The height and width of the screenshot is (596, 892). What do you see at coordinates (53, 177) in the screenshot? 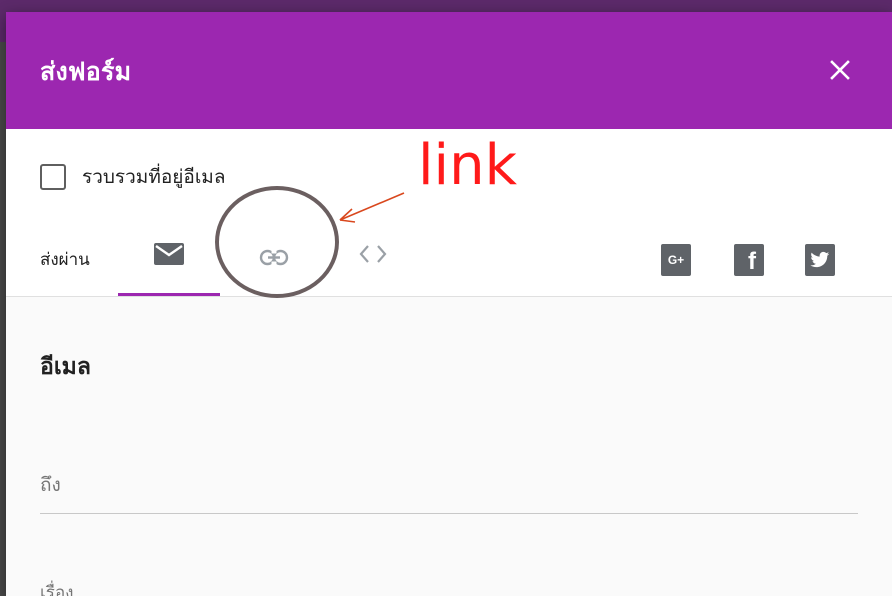
I see `collect-email-checkbox` at bounding box center [53, 177].